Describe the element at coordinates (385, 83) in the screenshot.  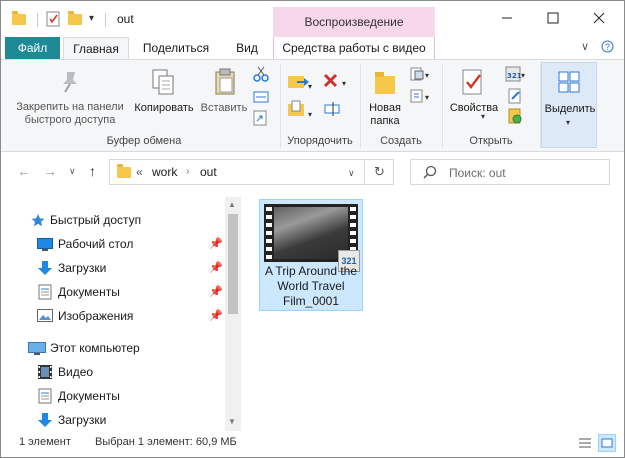
I see `new-folder-icon` at that location.